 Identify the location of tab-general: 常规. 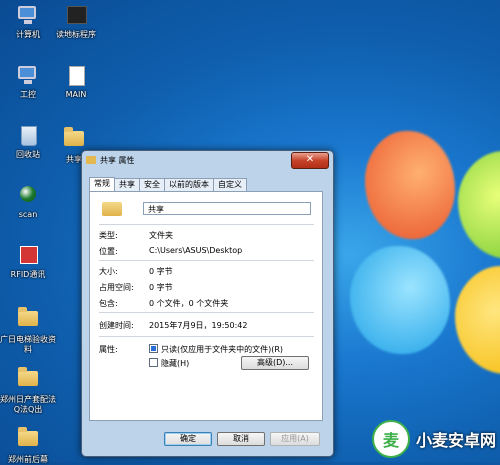
(102, 184).